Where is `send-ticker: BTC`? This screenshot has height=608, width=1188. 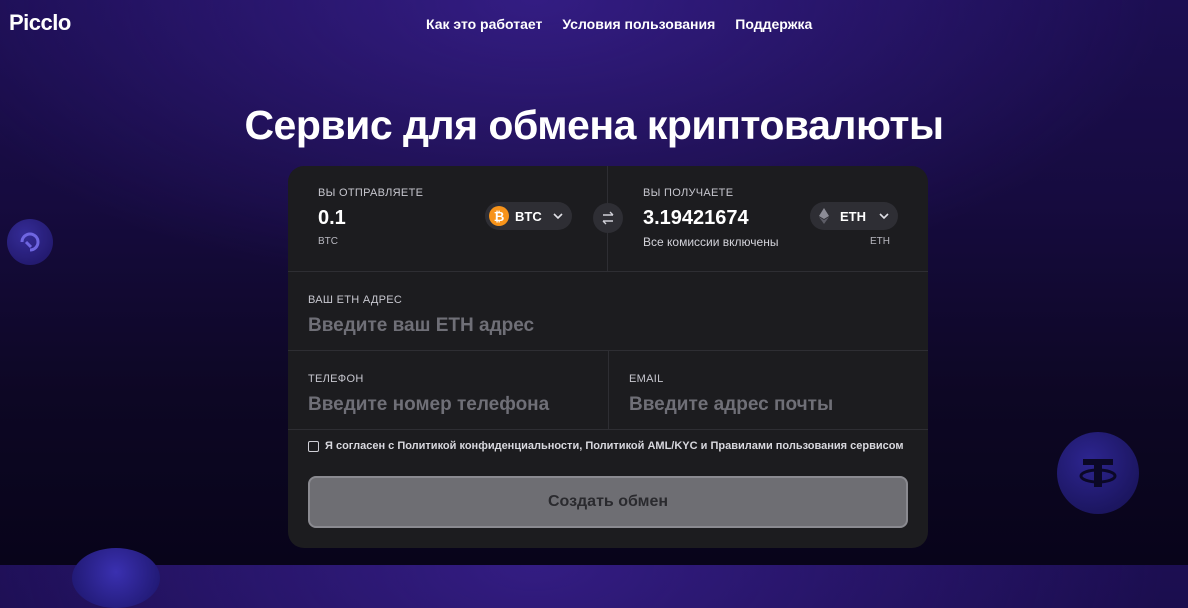 send-ticker: BTC is located at coordinates (528, 216).